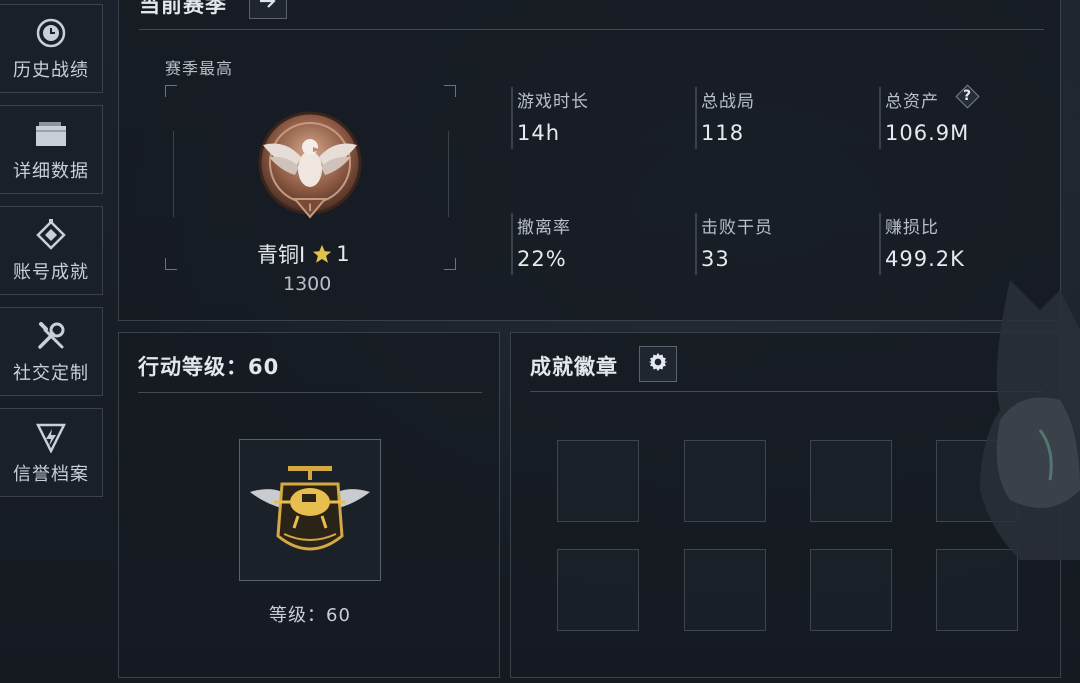 The image size is (1080, 683). I want to click on sidebar-item-social: 社交定制, so click(51, 351).